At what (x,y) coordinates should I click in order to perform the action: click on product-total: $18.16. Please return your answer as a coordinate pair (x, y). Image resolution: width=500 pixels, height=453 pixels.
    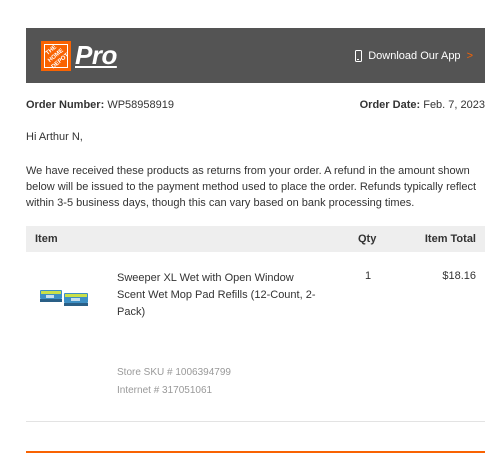
    Looking at the image, I should click on (459, 276).